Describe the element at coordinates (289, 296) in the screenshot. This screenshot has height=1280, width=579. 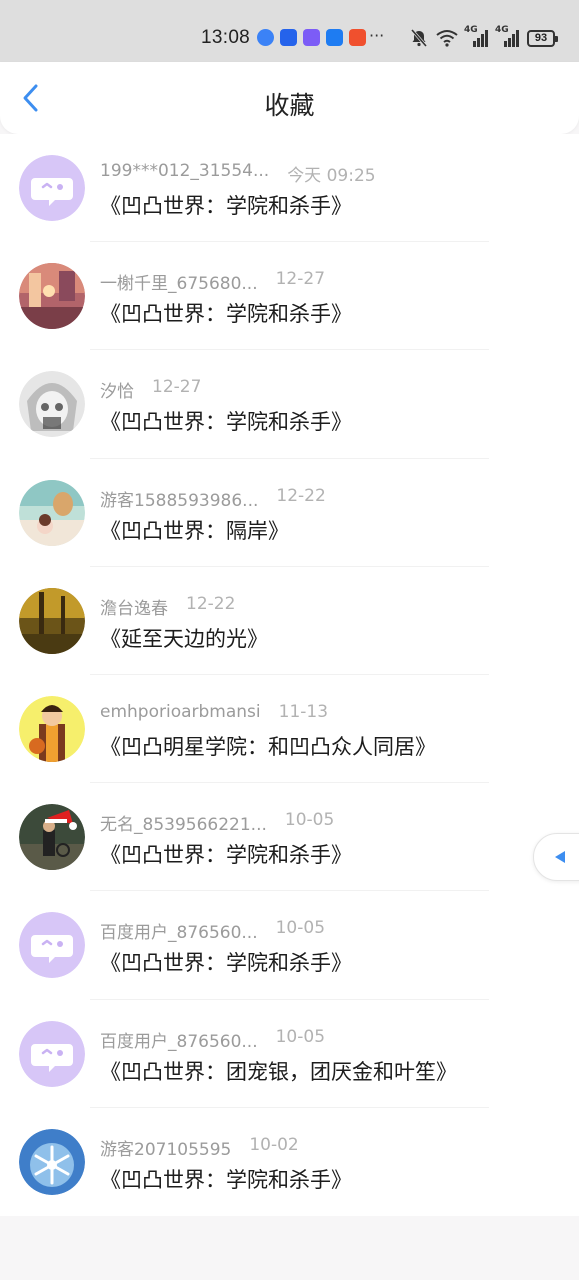
I see `list-item: 一榭千里_675680... 12-27 《凹凸世界：学院和杀手》` at that location.